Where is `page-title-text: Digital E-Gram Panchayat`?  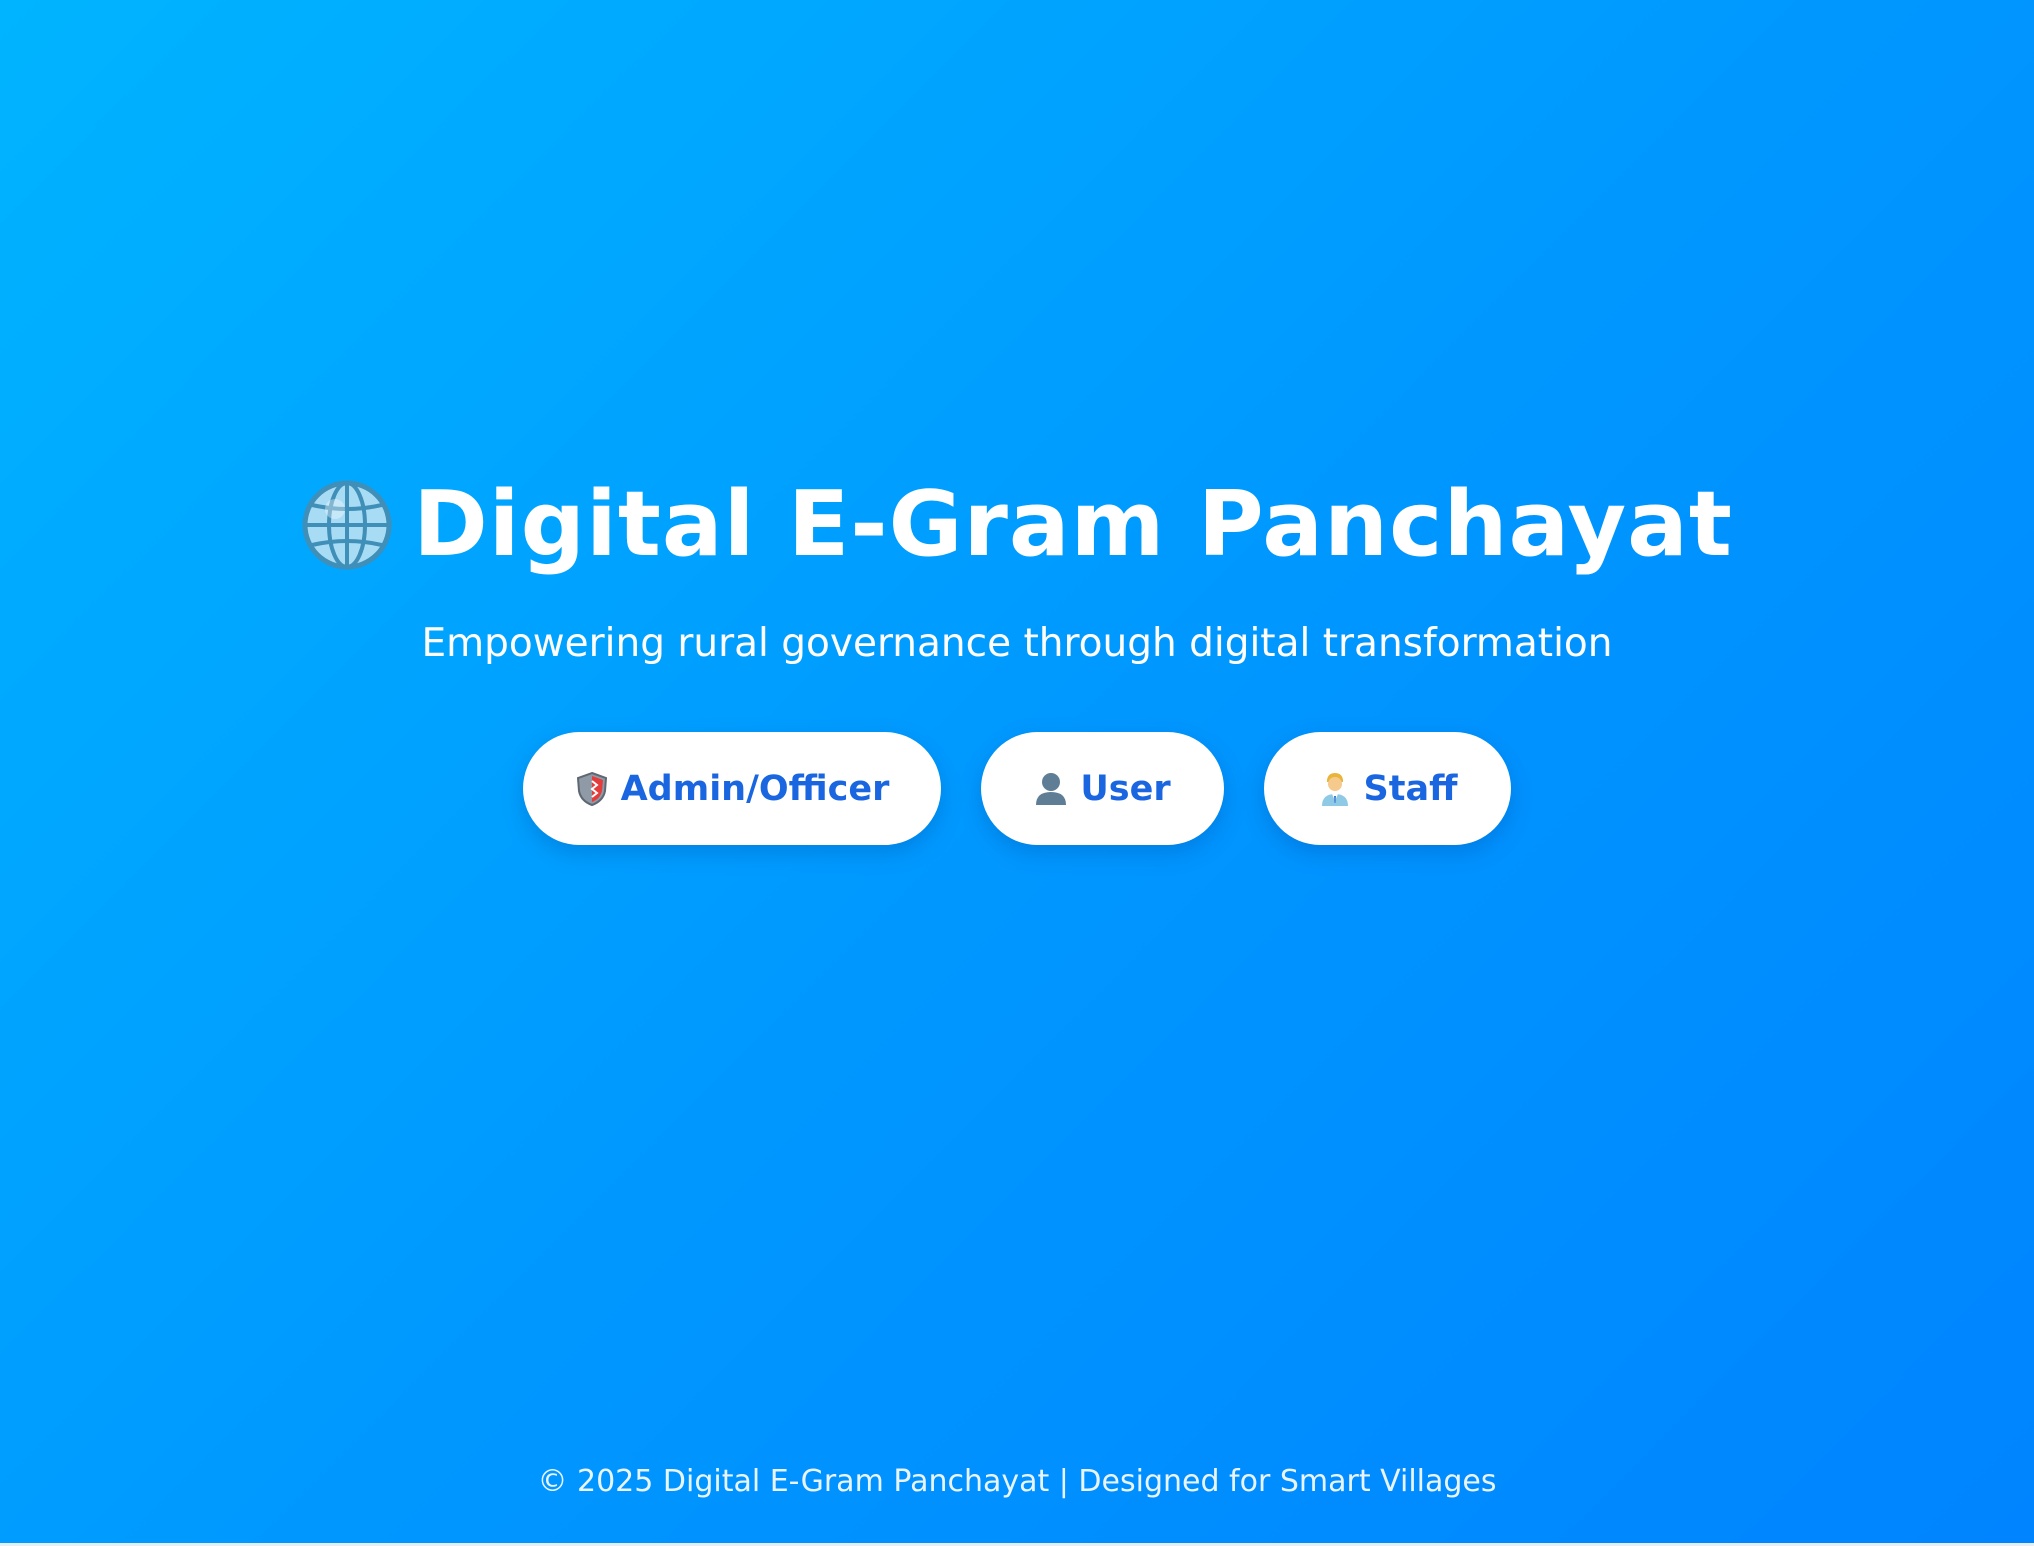 page-title-text: Digital E-Gram Panchayat is located at coordinates (1073, 524).